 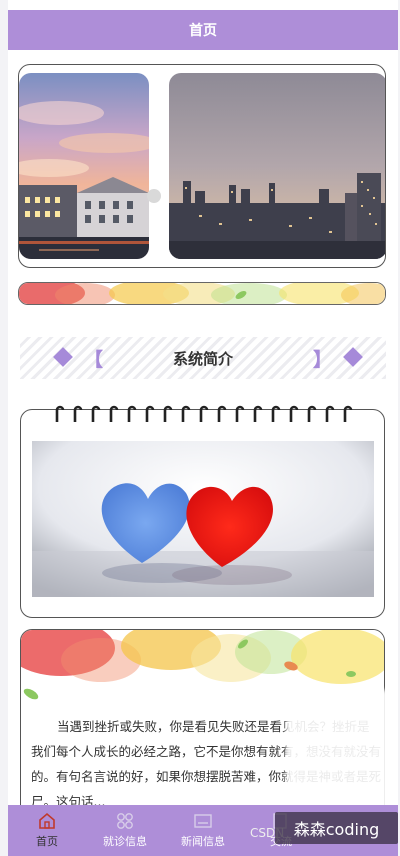 What do you see at coordinates (204, 413) in the screenshot?
I see `calendar-rings-icon` at bounding box center [204, 413].